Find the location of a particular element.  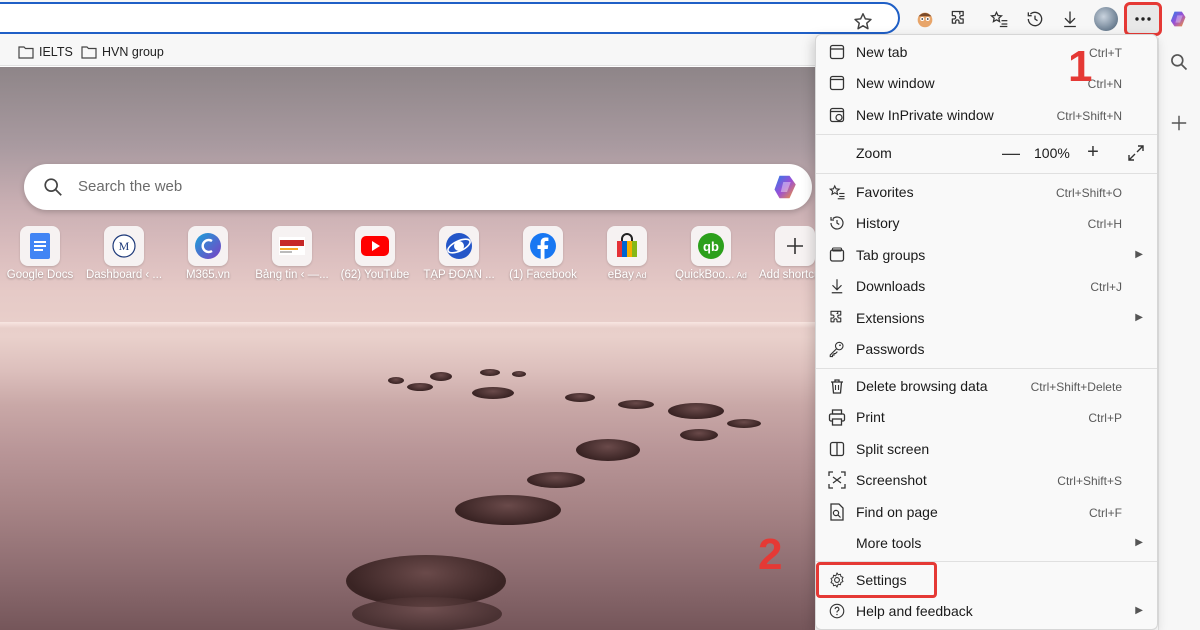

menu-item-more-tools: More tools ▶ is located at coordinates (986, 543).